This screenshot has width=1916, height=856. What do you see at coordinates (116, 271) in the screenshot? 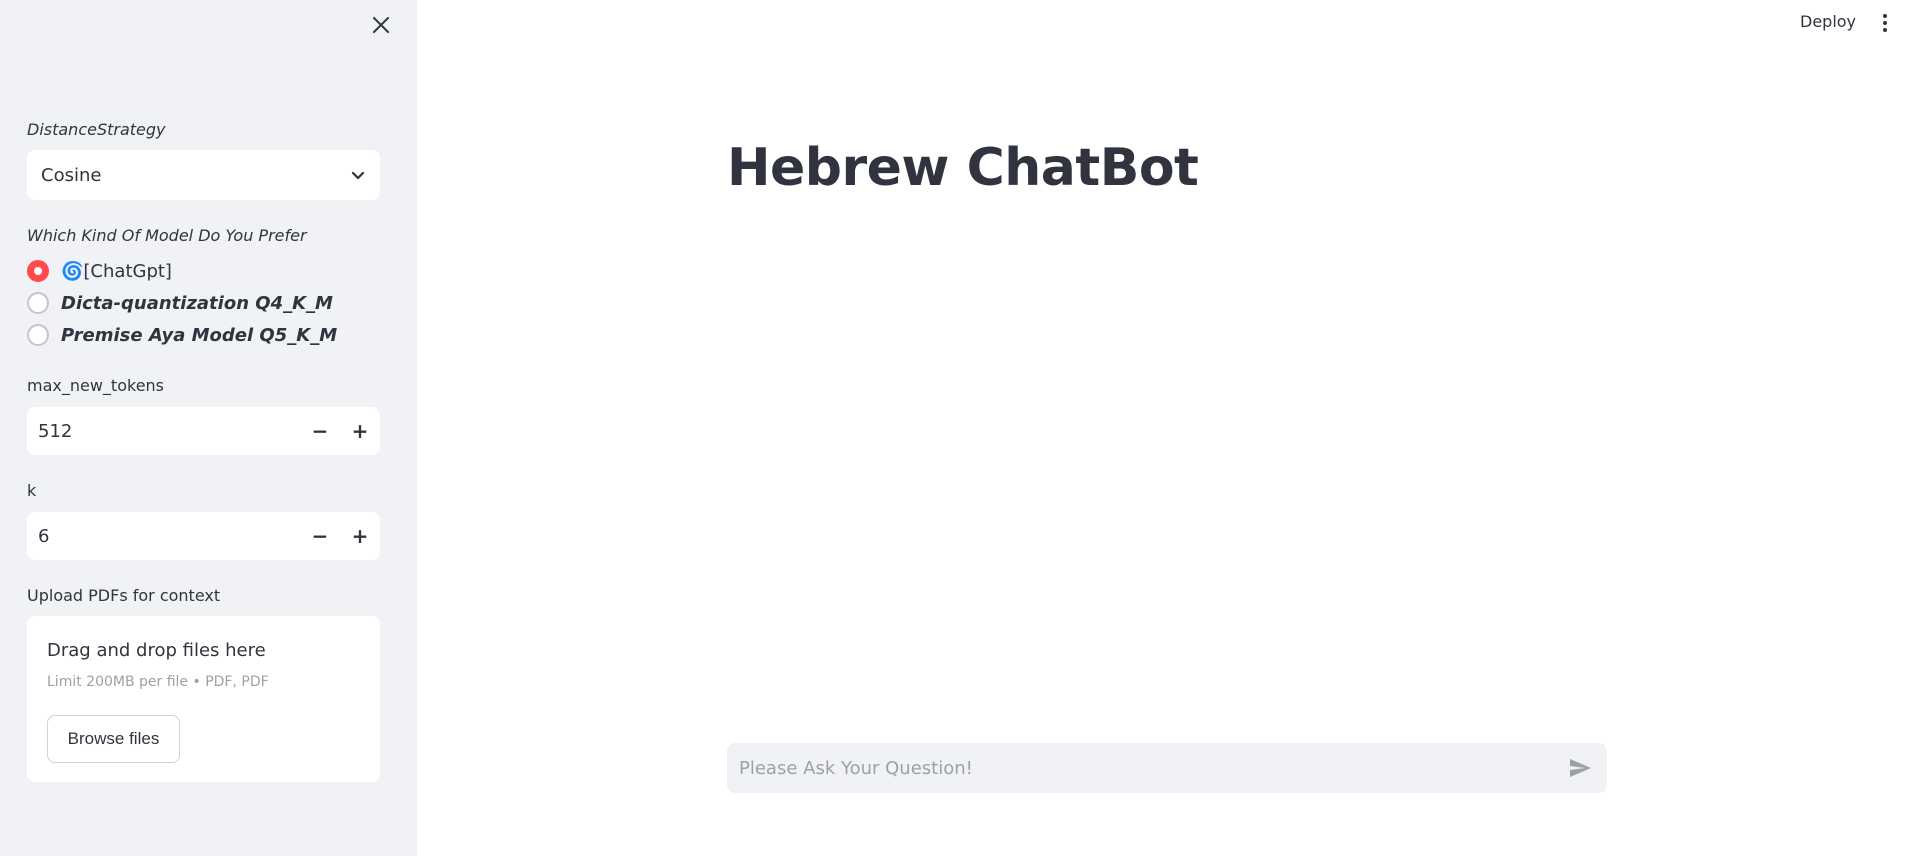
I see `radio-option-label: 🌀[ChatGpt]` at bounding box center [116, 271].